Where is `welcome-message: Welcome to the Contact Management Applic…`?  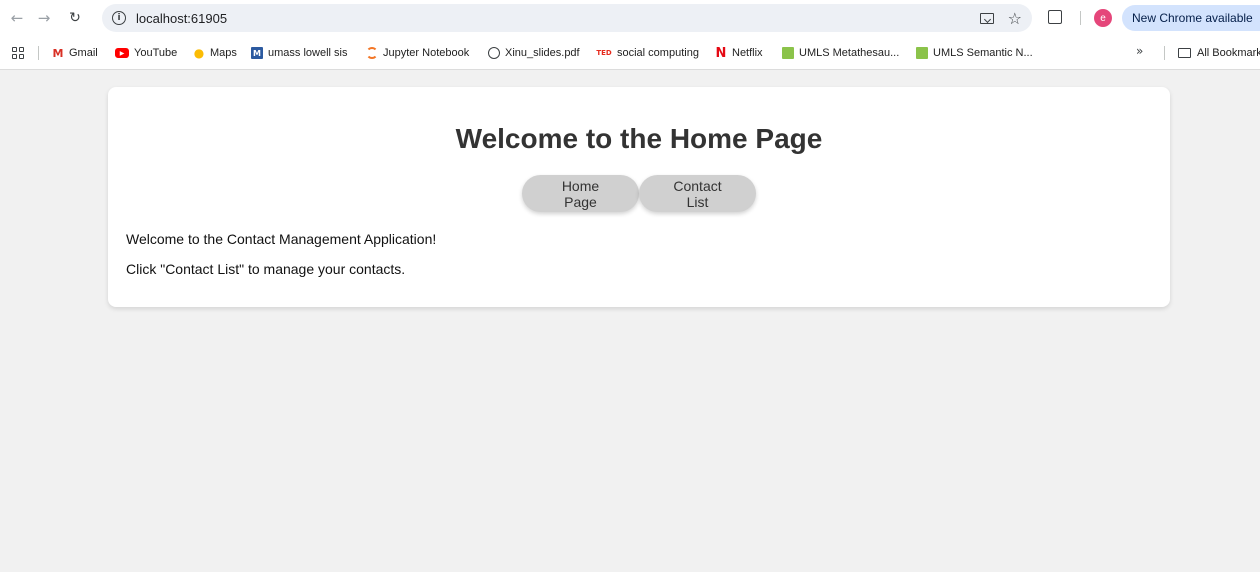 welcome-message: Welcome to the Contact Management Applic… is located at coordinates (281, 239).